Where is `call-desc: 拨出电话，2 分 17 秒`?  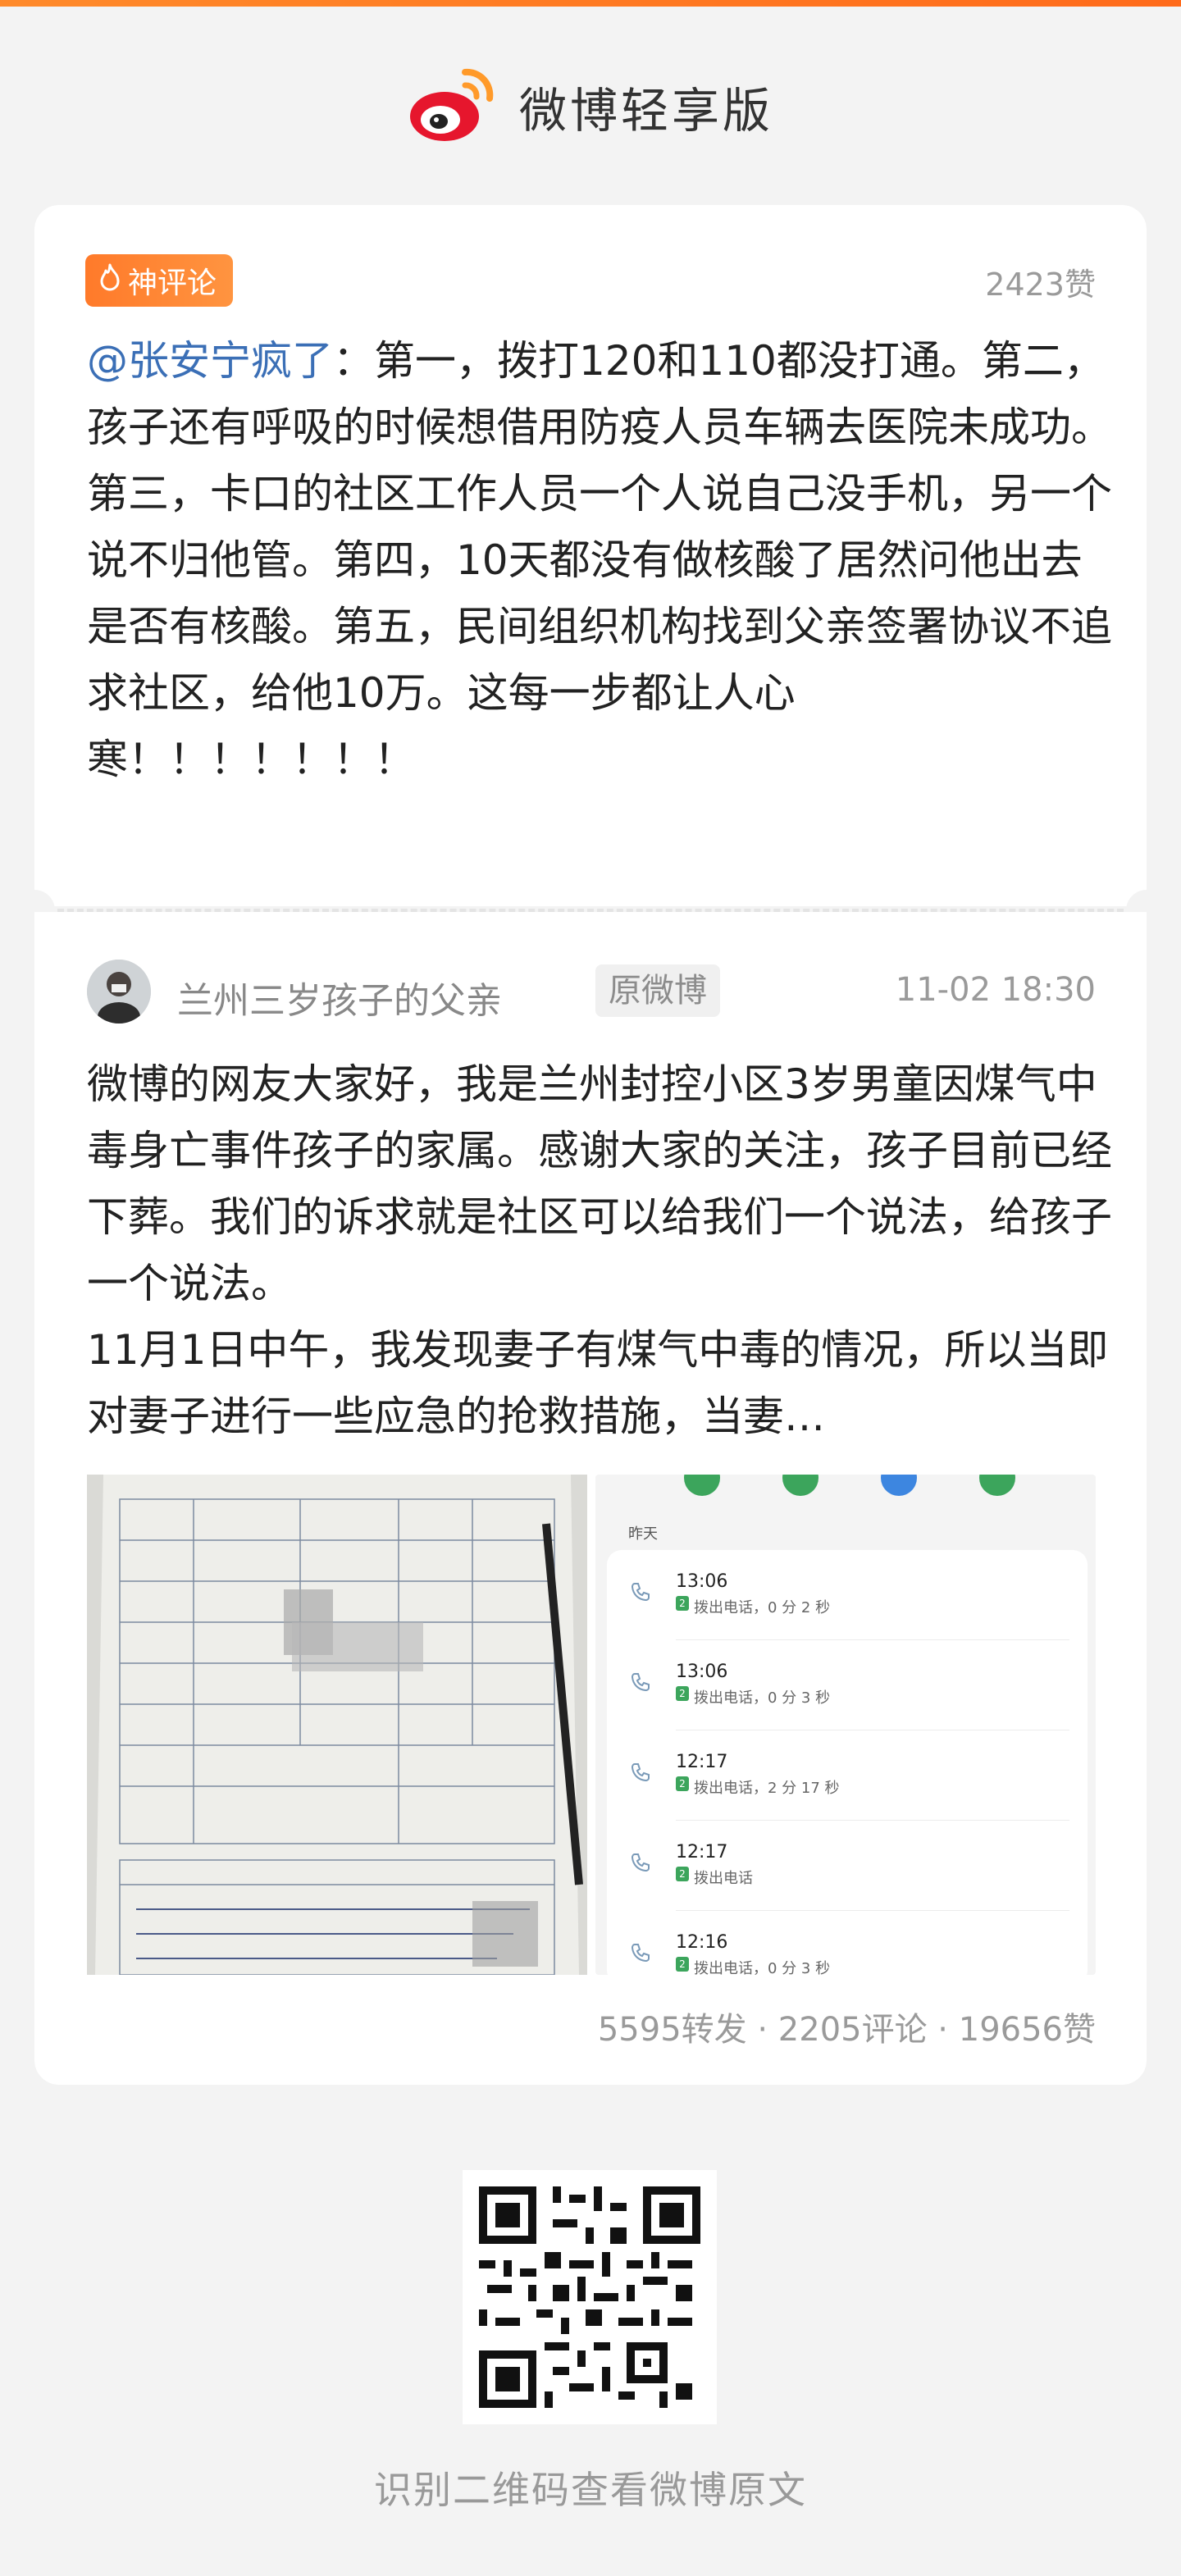 call-desc: 拨出电话，2 分 17 秒 is located at coordinates (767, 1788).